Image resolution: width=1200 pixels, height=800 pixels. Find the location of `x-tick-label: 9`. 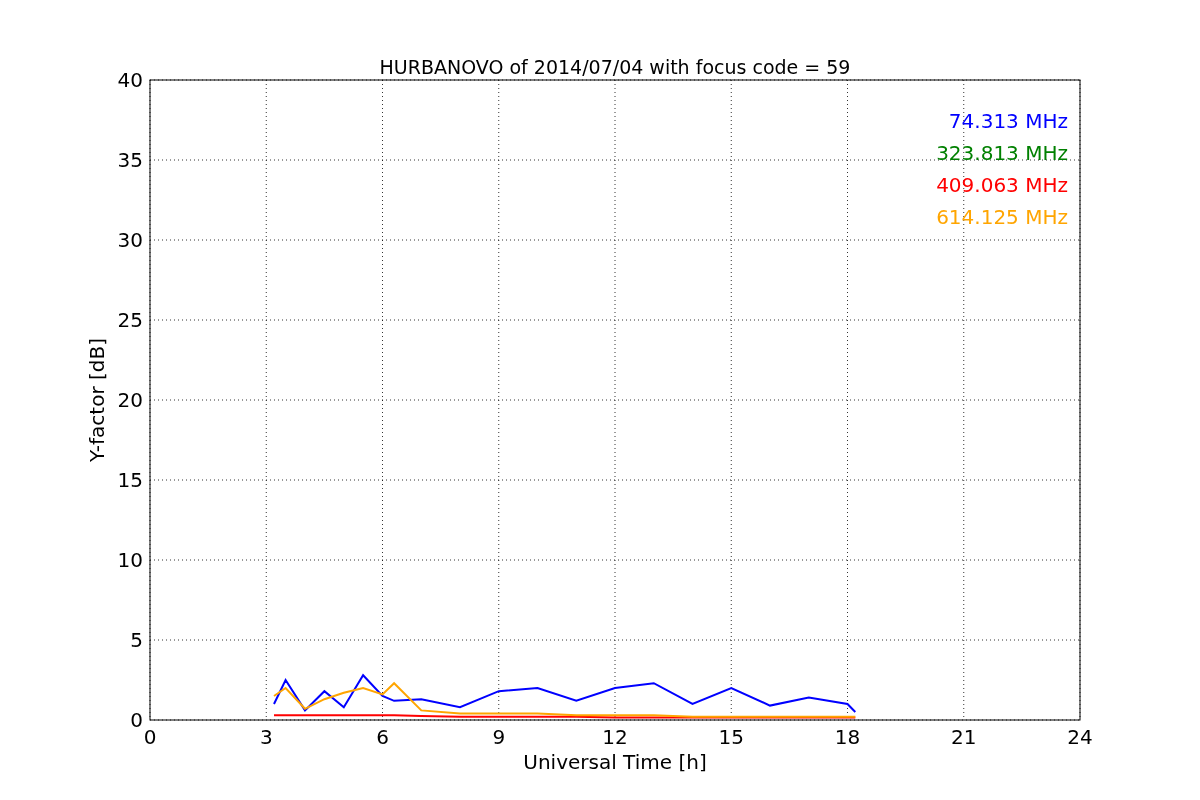

x-tick-label: 9 is located at coordinates (499, 737).